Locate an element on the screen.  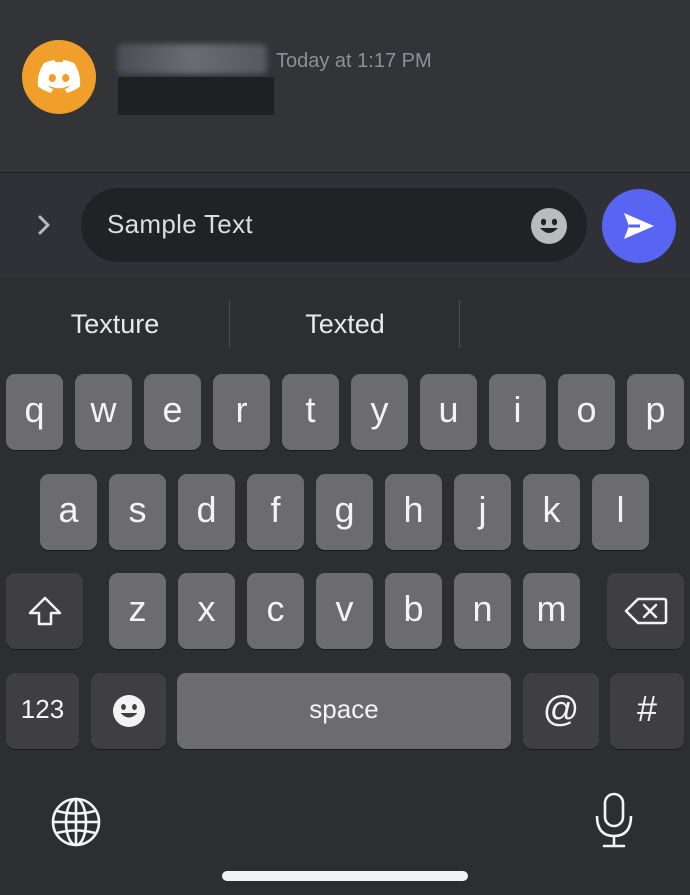
key-label: # is located at coordinates (647, 708).